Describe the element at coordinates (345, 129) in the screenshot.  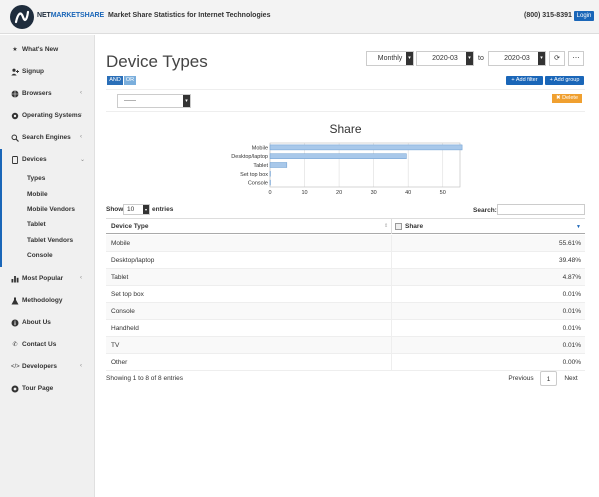
I see `chart-title: Share` at that location.